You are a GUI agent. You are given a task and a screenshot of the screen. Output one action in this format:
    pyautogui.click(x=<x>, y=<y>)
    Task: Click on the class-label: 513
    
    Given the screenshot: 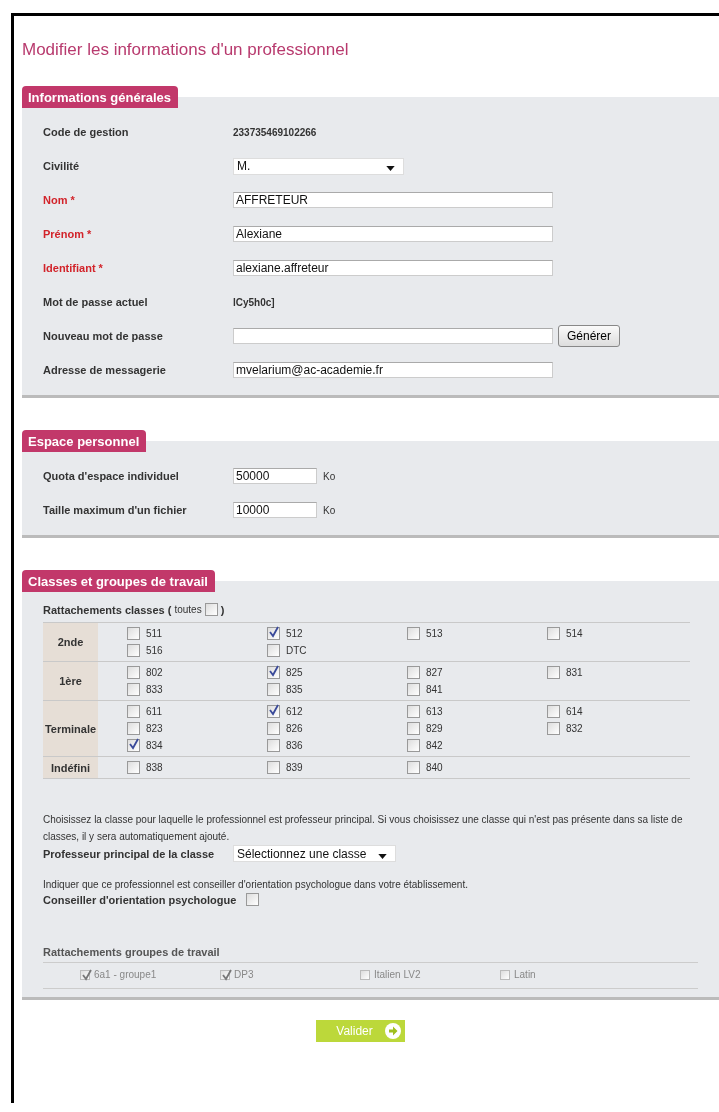 What is the action you would take?
    pyautogui.click(x=434, y=633)
    